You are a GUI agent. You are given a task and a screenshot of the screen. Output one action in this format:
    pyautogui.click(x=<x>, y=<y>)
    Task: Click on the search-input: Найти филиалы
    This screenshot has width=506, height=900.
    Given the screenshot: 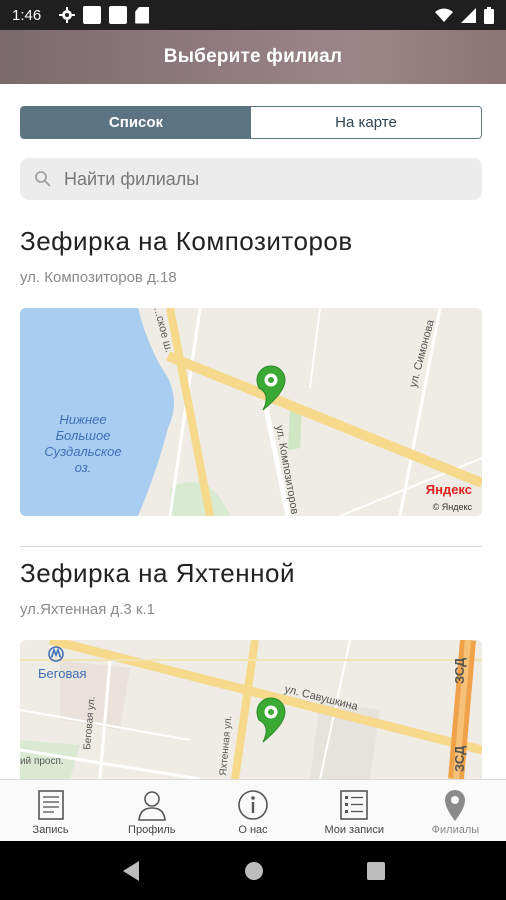 What is the action you would take?
    pyautogui.click(x=251, y=179)
    